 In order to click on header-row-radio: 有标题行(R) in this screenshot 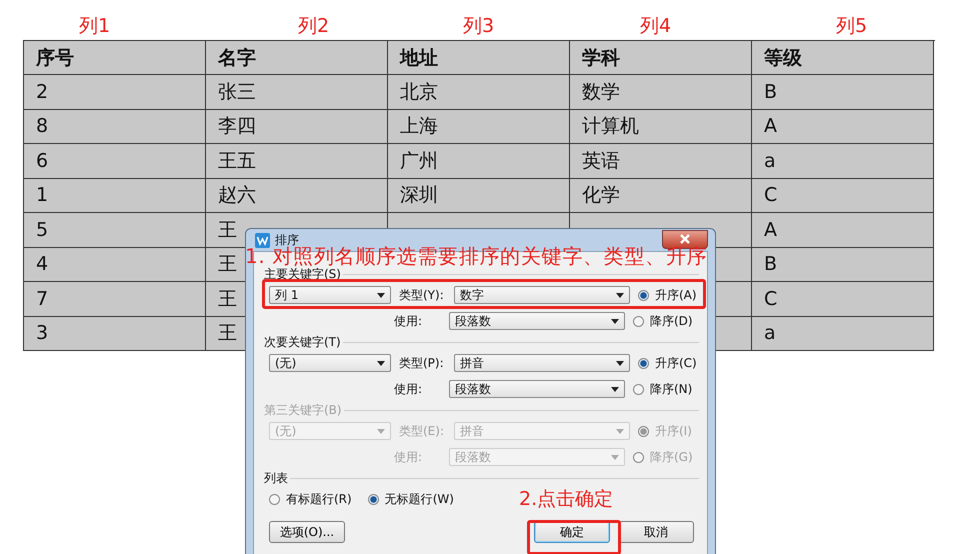, I will do `click(310, 499)`.